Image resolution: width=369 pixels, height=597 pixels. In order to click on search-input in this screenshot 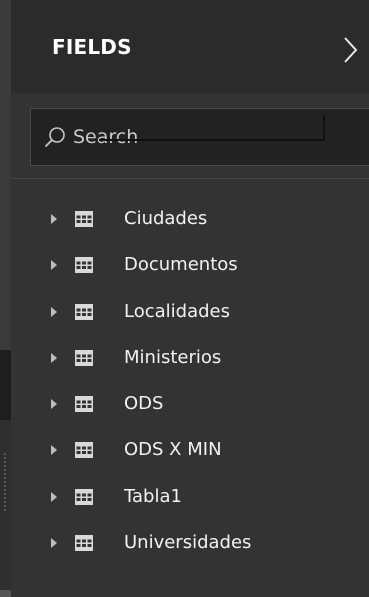, I will do `click(218, 137)`.